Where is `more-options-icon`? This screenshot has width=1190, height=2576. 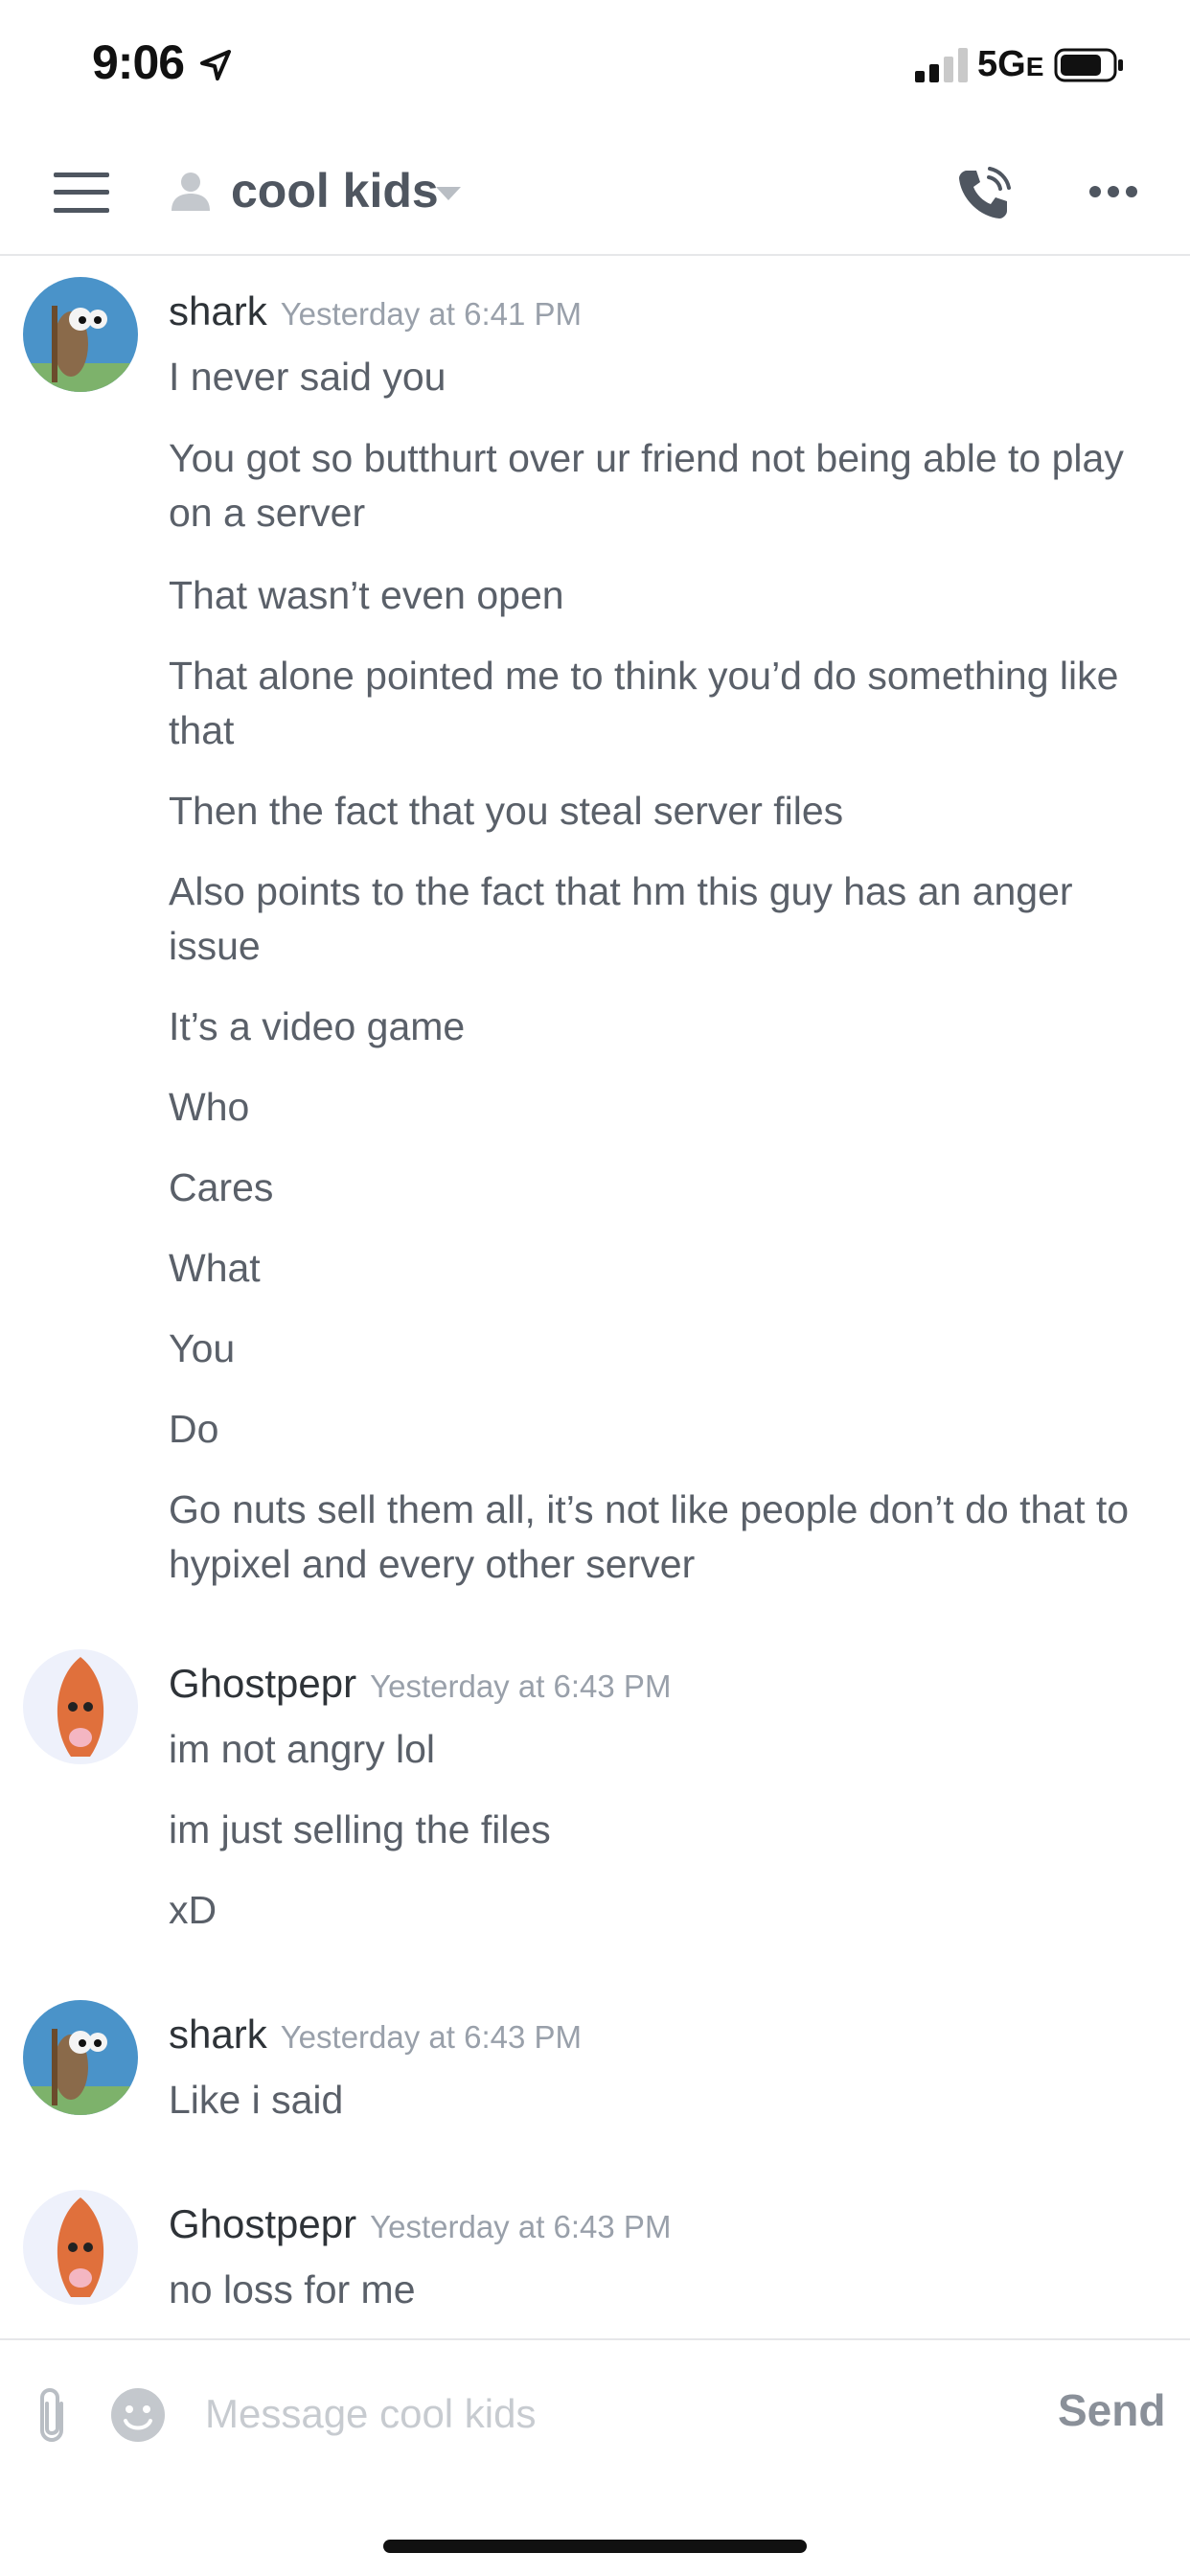 more-options-icon is located at coordinates (1113, 191).